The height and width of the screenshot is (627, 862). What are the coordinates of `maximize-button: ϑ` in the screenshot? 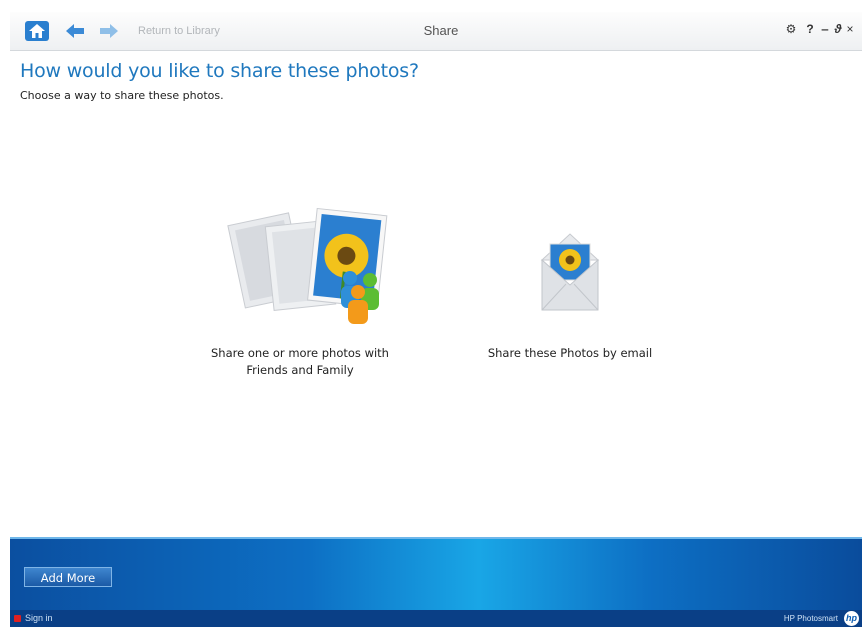 It's located at (838, 29).